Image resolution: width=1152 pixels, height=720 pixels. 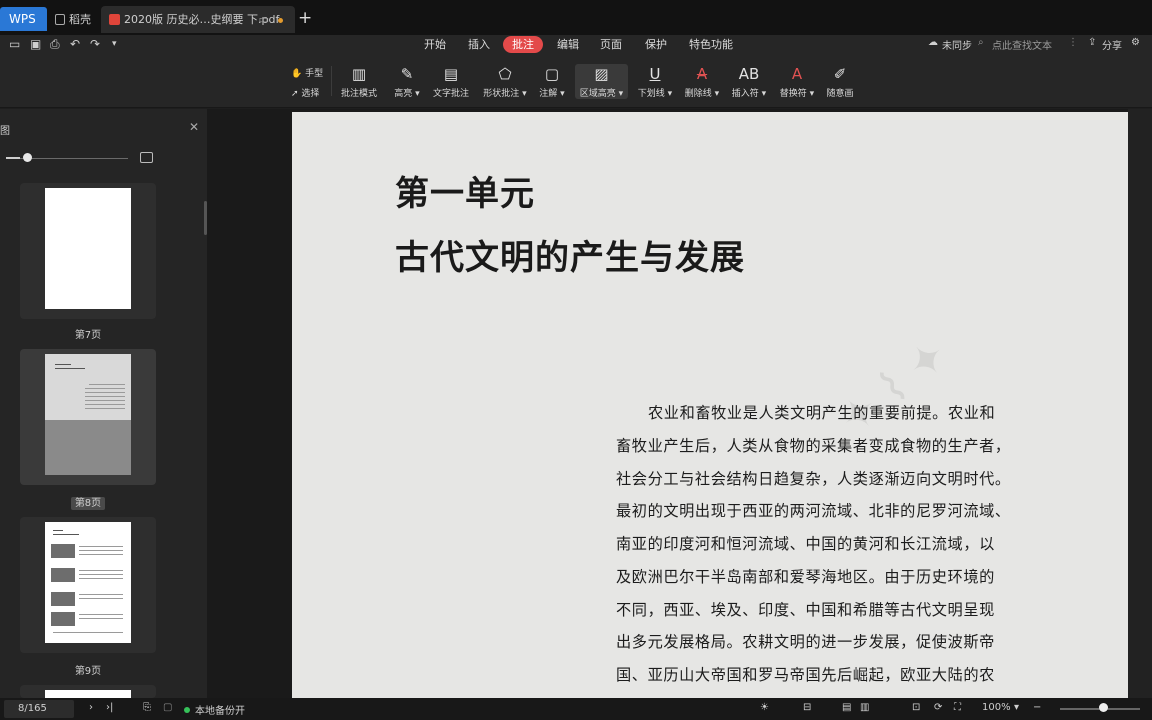 I want to click on window-icon: ▭, so click(x=264, y=19).